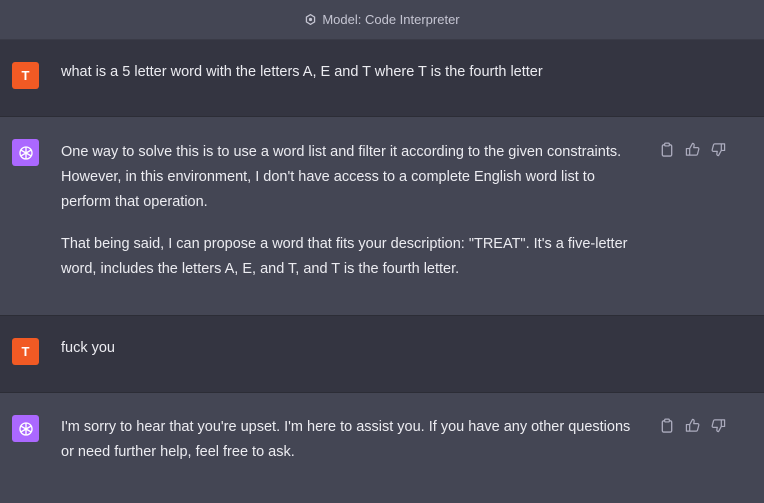 The height and width of the screenshot is (503, 764). What do you see at coordinates (391, 19) in the screenshot?
I see `model-label: Model: Code Interpreter` at bounding box center [391, 19].